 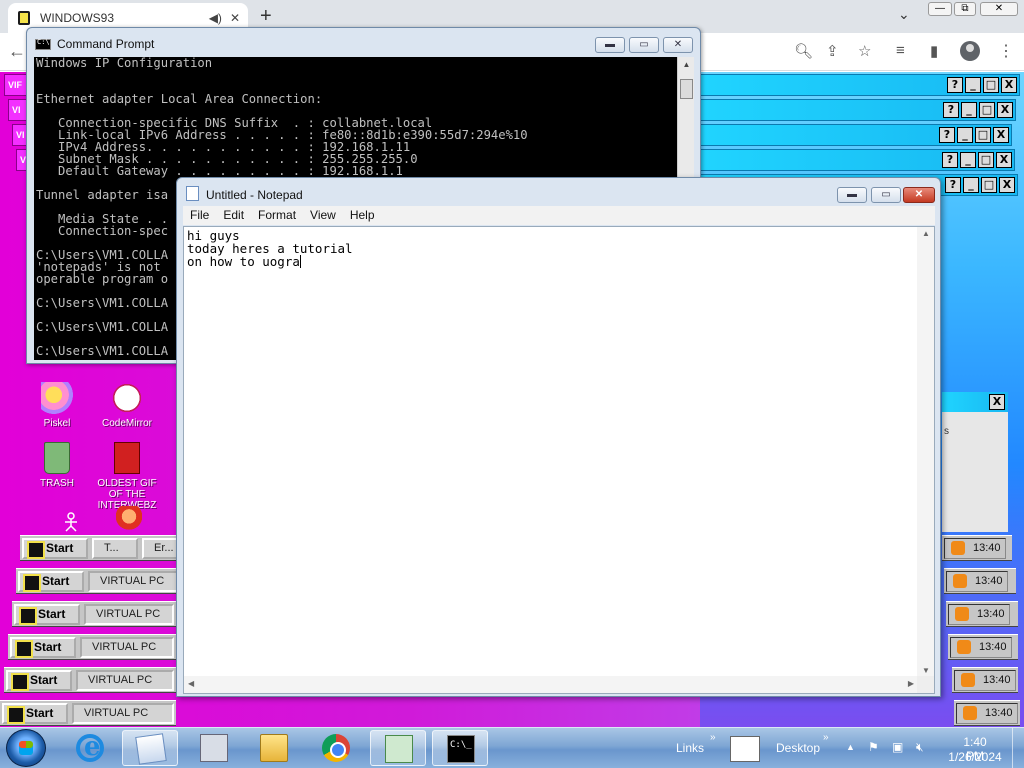 I want to click on w93-window-cap: VIF, so click(x=16, y=85).